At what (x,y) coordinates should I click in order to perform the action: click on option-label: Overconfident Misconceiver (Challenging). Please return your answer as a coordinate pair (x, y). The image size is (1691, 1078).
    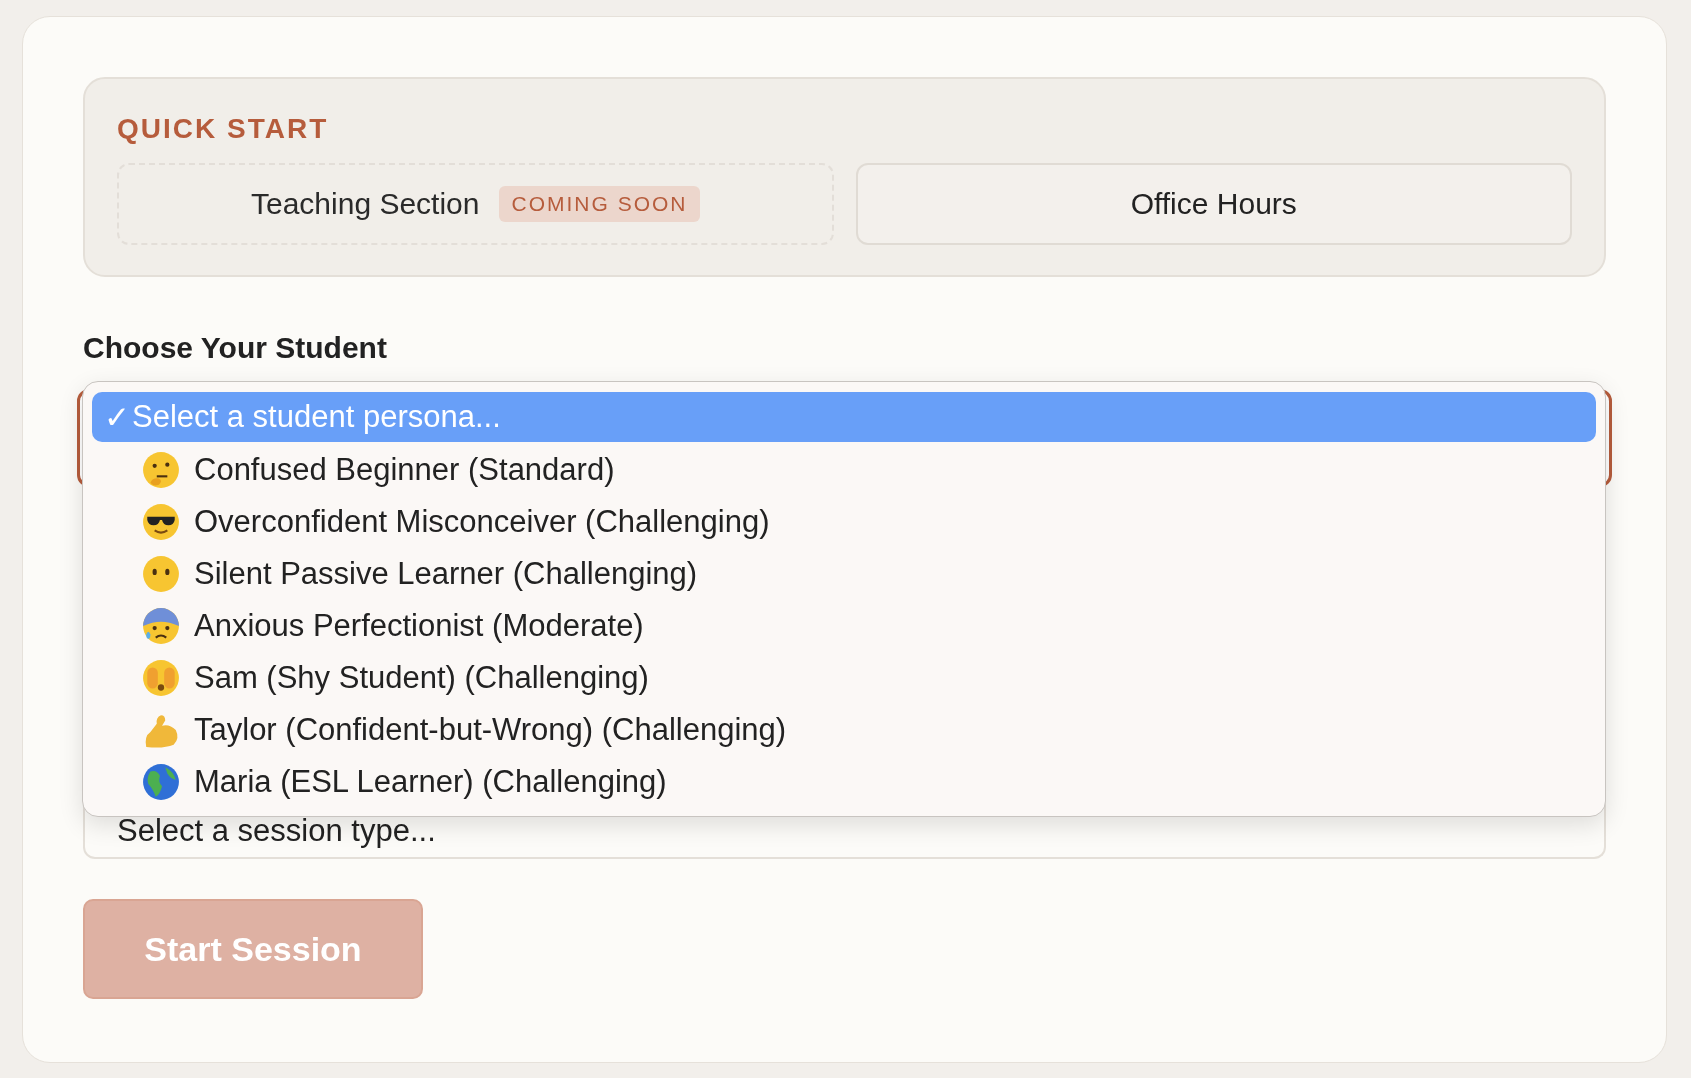
    Looking at the image, I should click on (482, 522).